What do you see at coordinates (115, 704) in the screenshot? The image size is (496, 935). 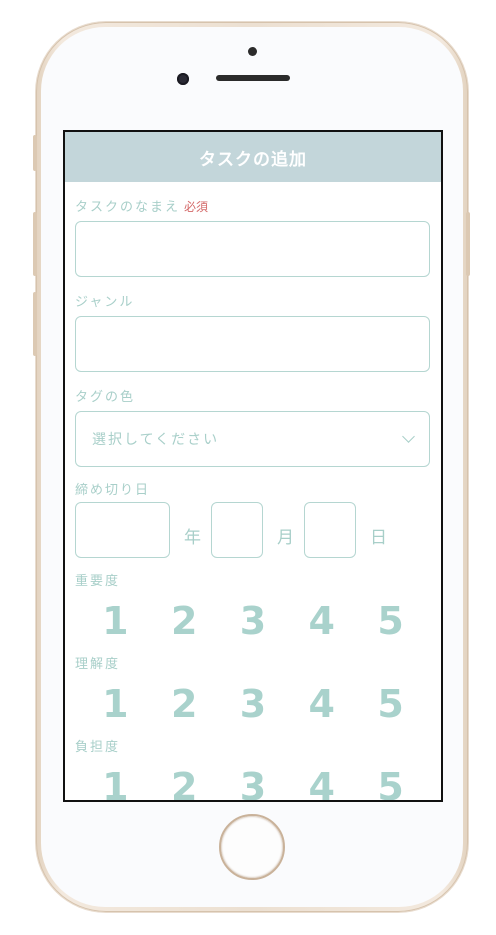 I see `understanding-option-1: 1` at bounding box center [115, 704].